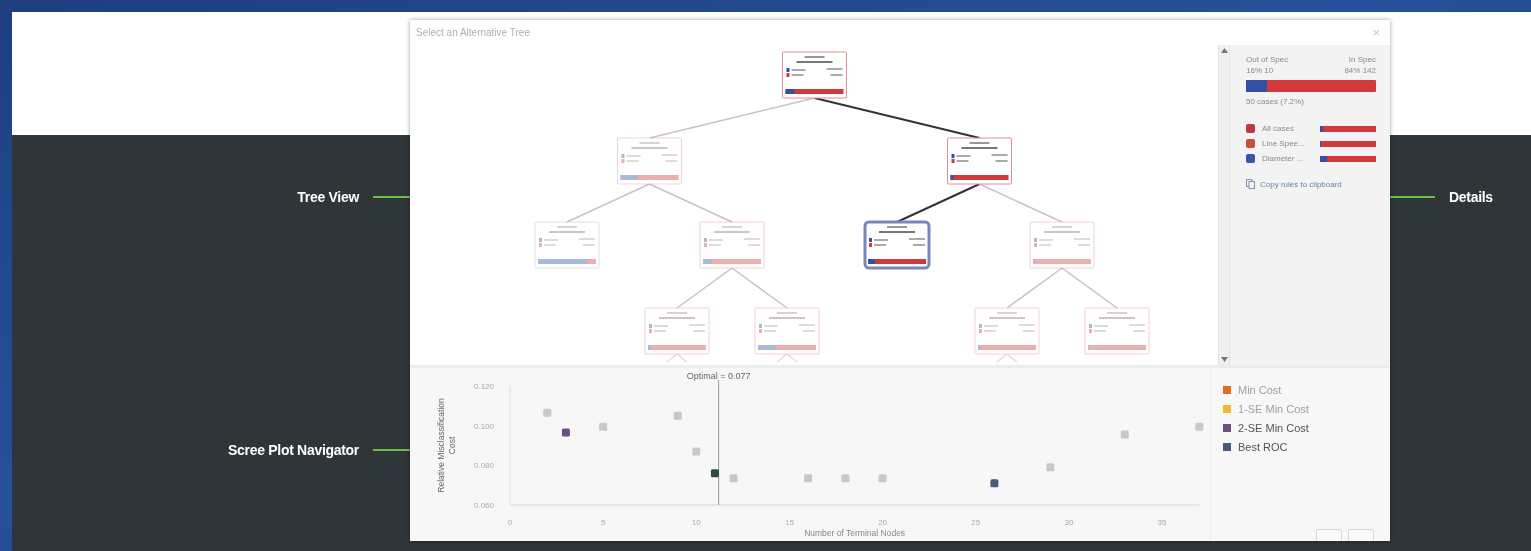 This screenshot has width=1531, height=551. I want to click on y-axis-label: Relative Misclassification Cost, so click(446, 445).